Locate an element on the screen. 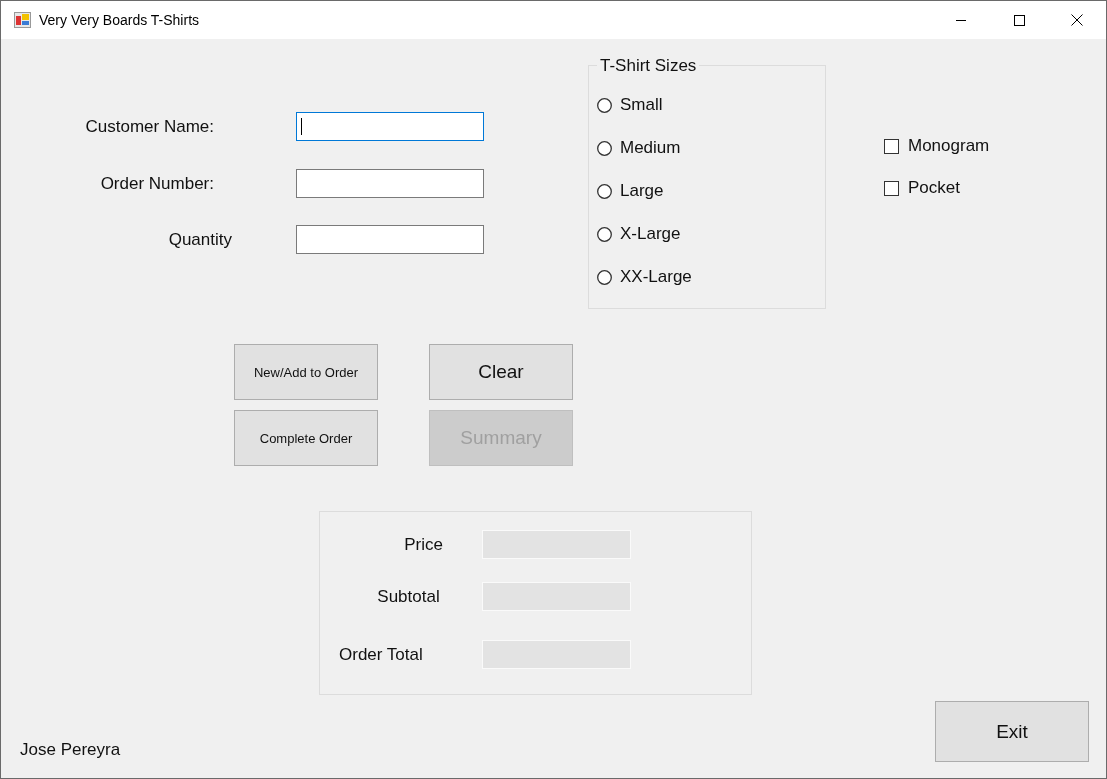  total-label: Price is located at coordinates (423, 544).